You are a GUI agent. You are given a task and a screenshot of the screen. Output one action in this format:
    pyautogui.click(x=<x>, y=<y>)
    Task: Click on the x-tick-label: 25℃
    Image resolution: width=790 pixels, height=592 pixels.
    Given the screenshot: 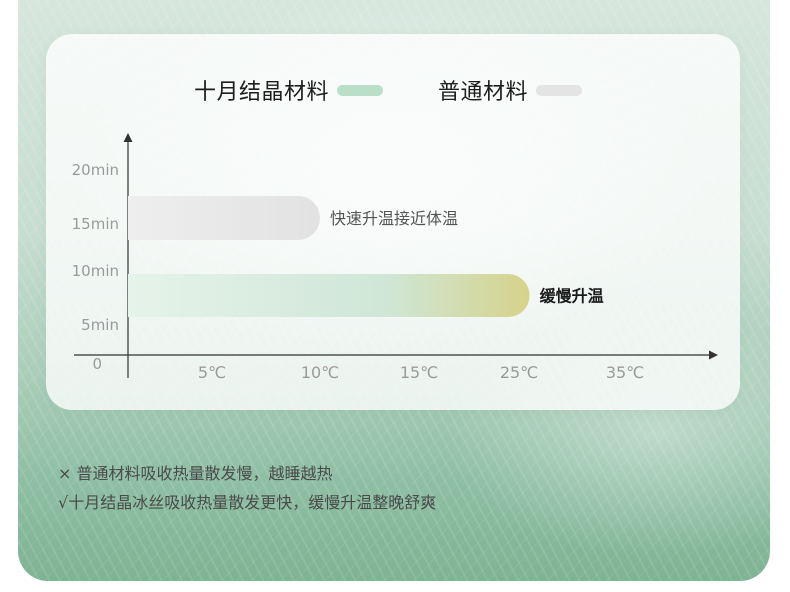 What is the action you would take?
    pyautogui.click(x=519, y=372)
    